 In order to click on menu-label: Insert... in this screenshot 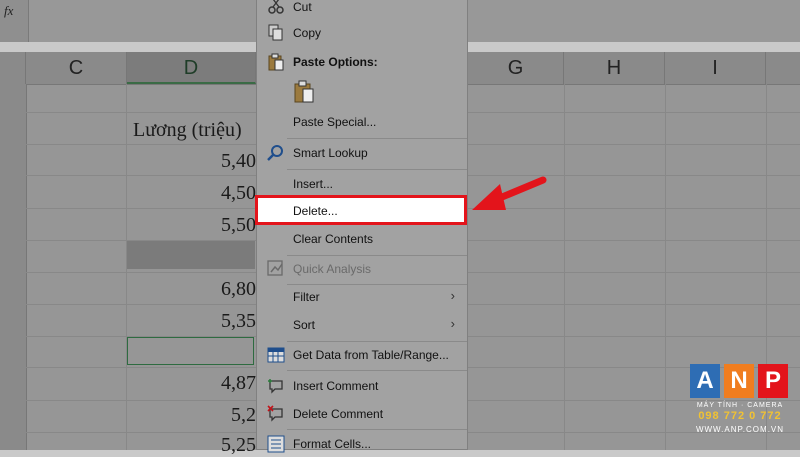, I will do `click(313, 184)`.